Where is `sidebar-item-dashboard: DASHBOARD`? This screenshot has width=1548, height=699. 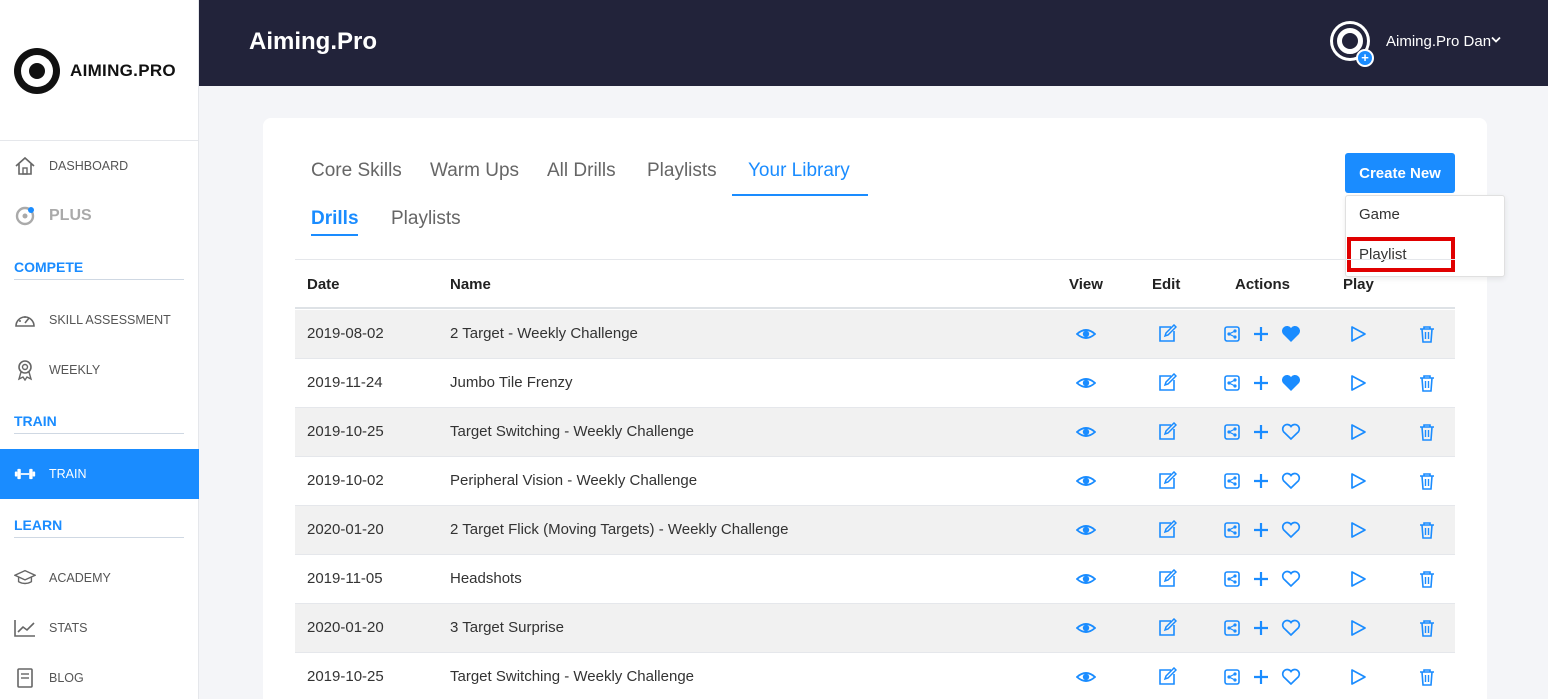 sidebar-item-dashboard: DASHBOARD is located at coordinates (99, 166).